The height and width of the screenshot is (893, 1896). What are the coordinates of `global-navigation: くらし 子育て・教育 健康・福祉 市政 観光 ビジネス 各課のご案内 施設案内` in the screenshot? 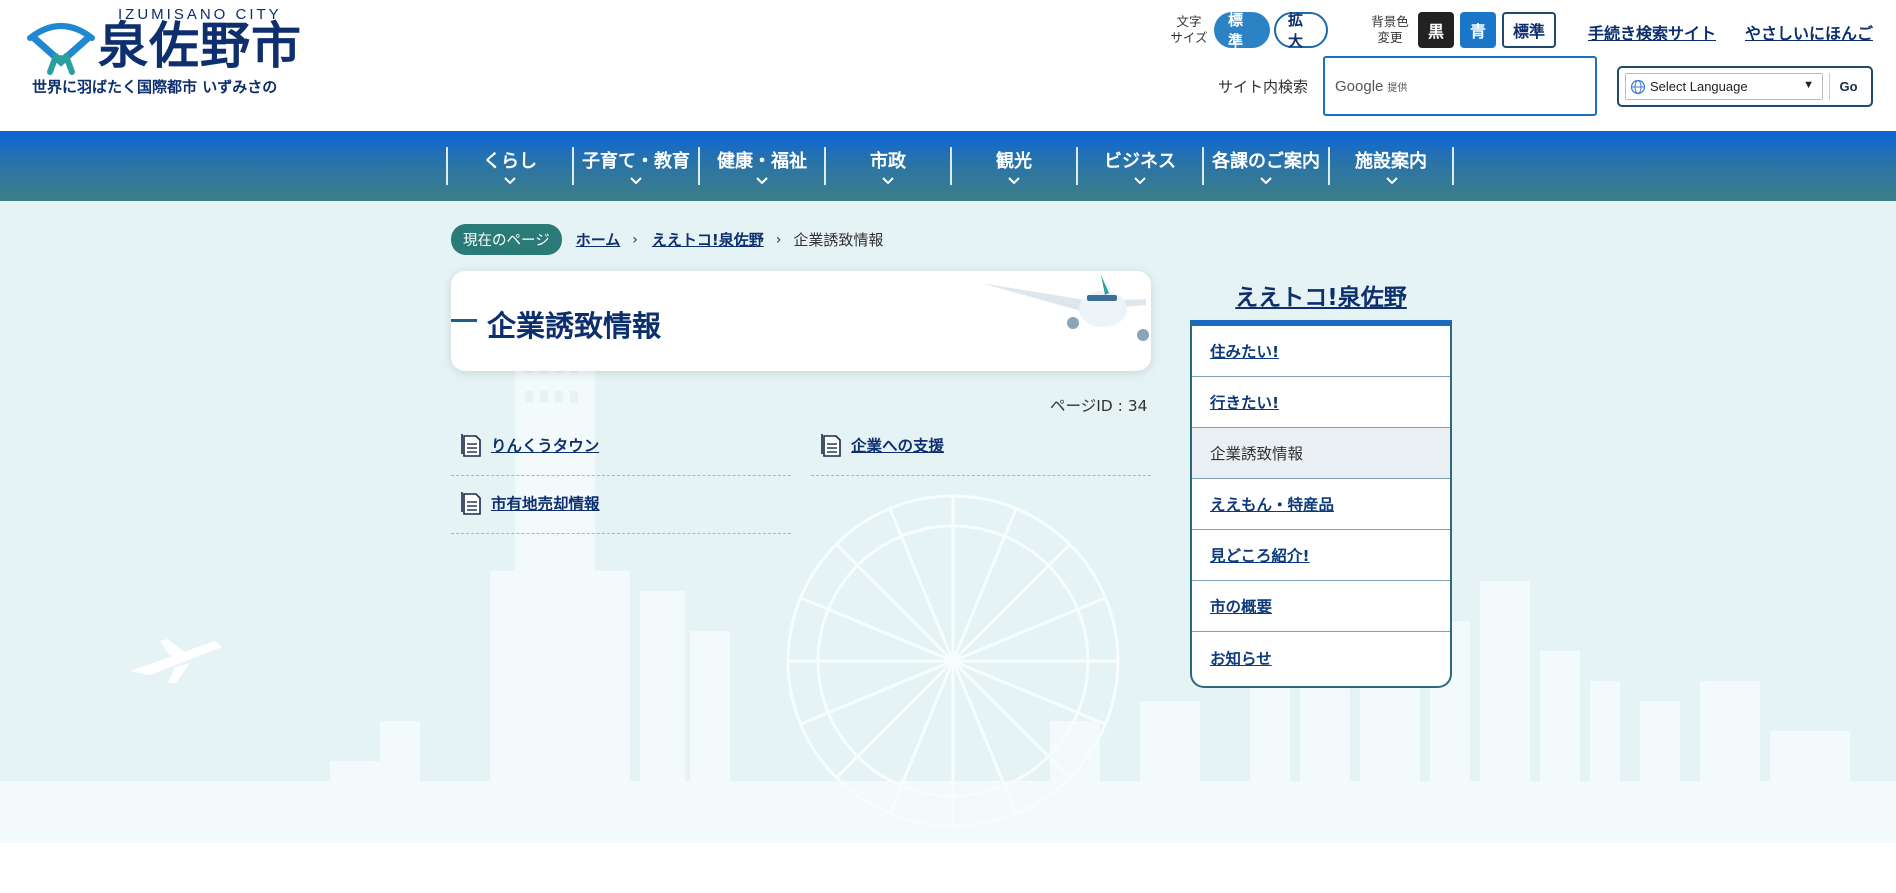 It's located at (948, 166).